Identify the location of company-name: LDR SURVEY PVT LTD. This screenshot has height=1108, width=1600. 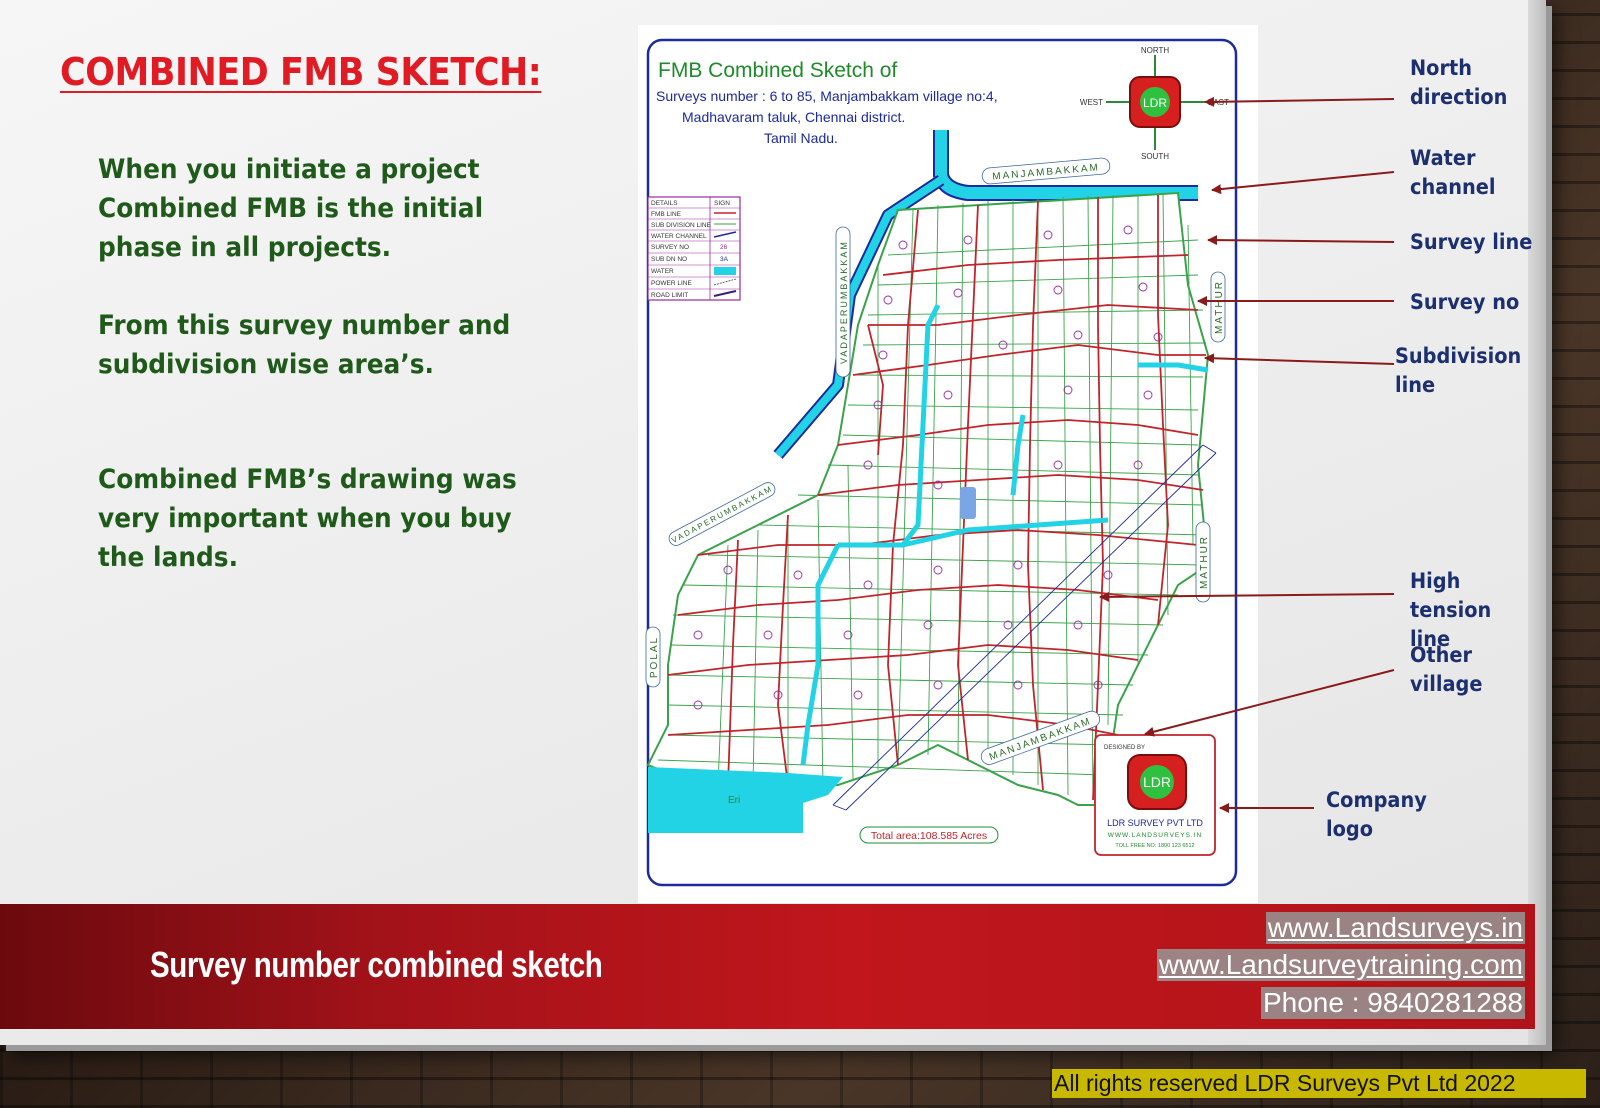
(1155, 823).